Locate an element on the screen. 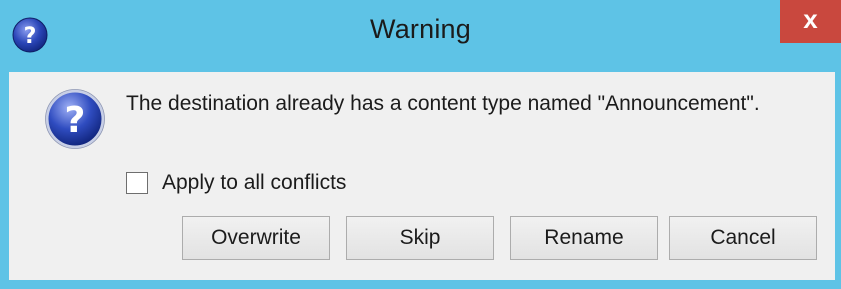  close-button: x is located at coordinates (810, 21).